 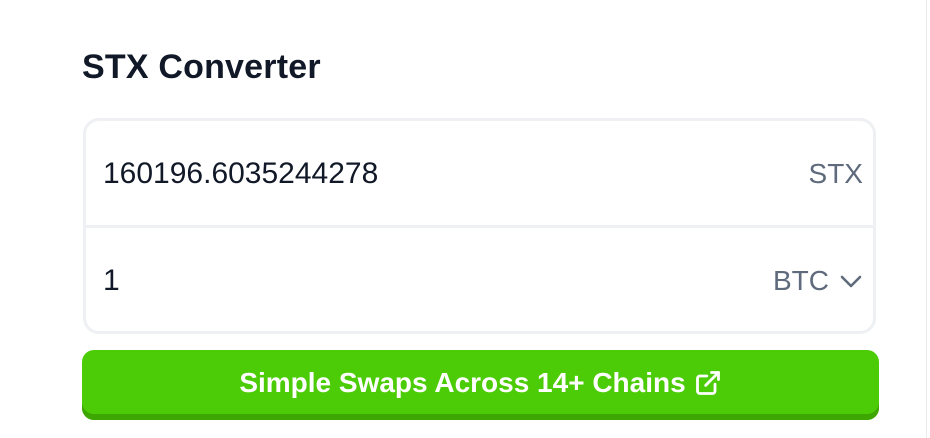 What do you see at coordinates (926, 219) in the screenshot?
I see `panel-edge-divider` at bounding box center [926, 219].